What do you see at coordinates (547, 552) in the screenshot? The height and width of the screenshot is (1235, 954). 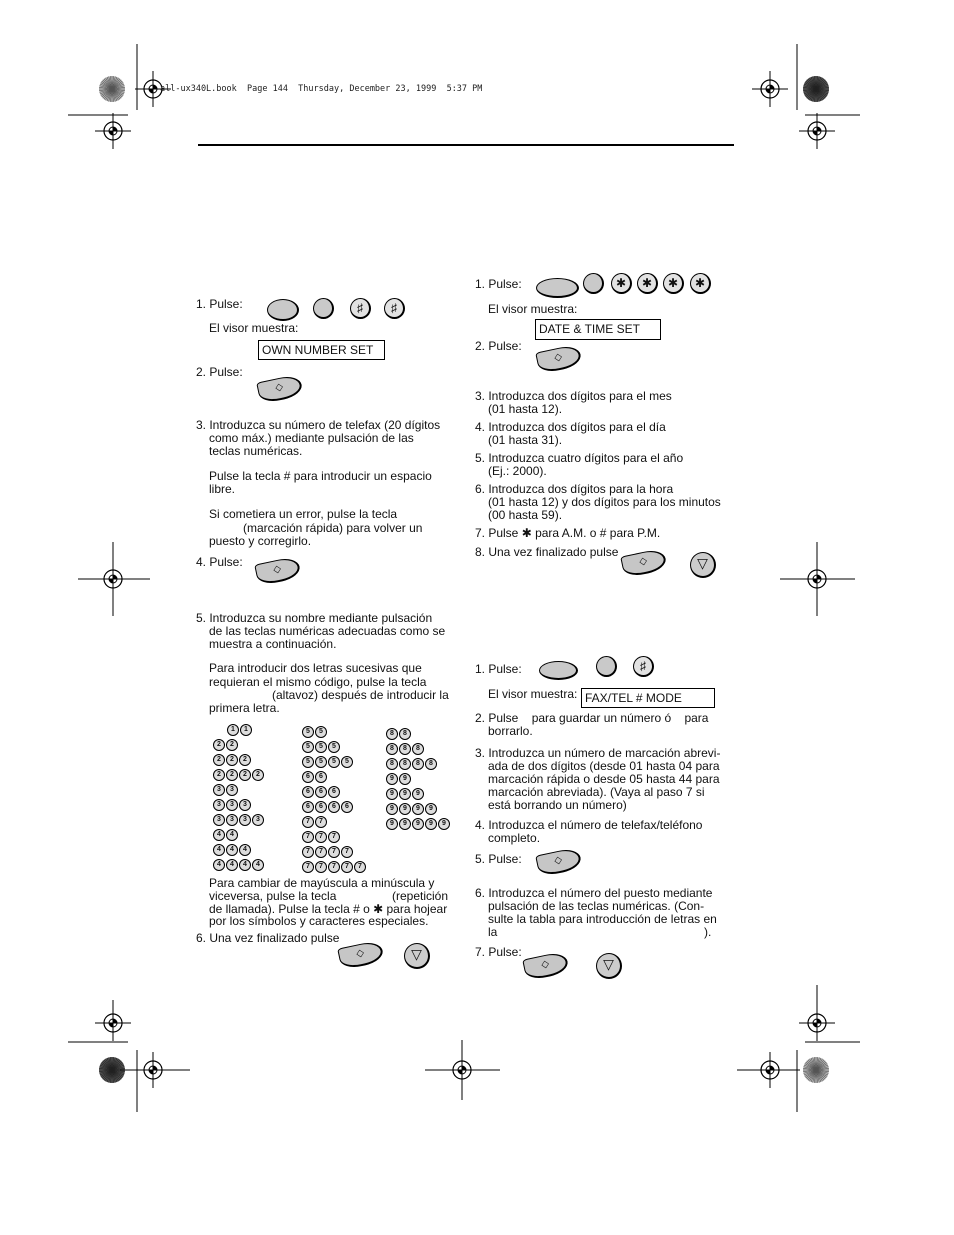 I see `date-step-8: 8. Una vez finalizado pulse` at bounding box center [547, 552].